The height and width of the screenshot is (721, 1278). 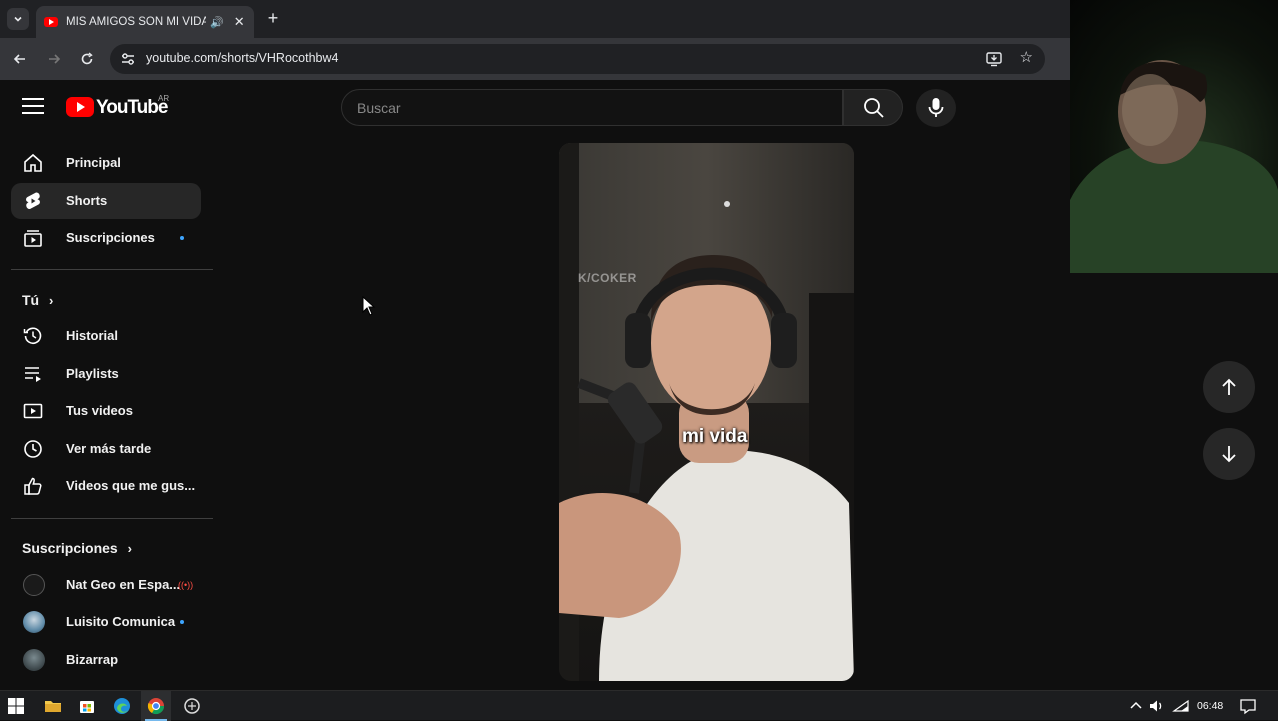 I want to click on arrow-left-icon, so click(x=19, y=59).